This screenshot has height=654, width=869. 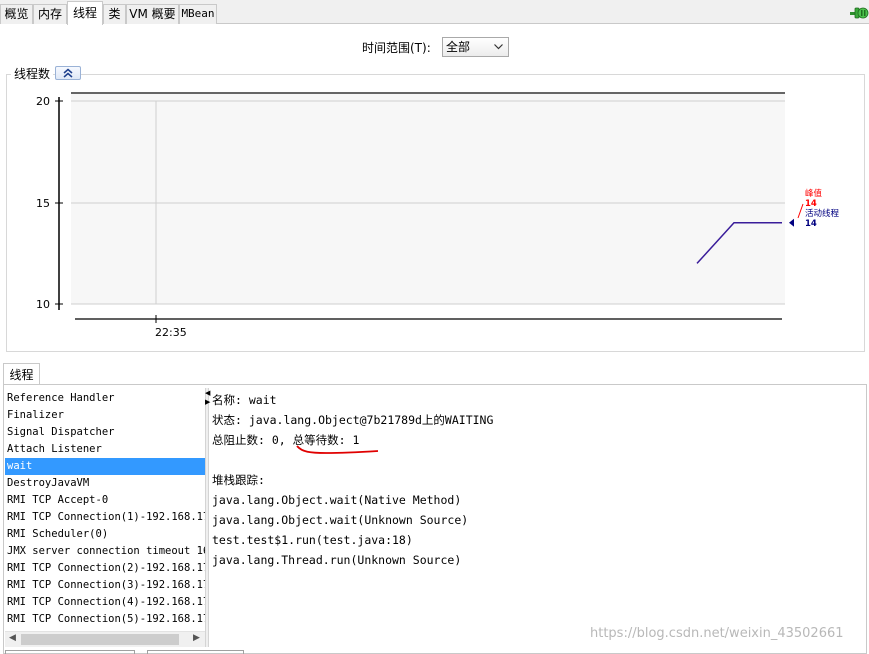 I want to click on splitter-expand-right-icon: ▶, so click(x=207, y=402).